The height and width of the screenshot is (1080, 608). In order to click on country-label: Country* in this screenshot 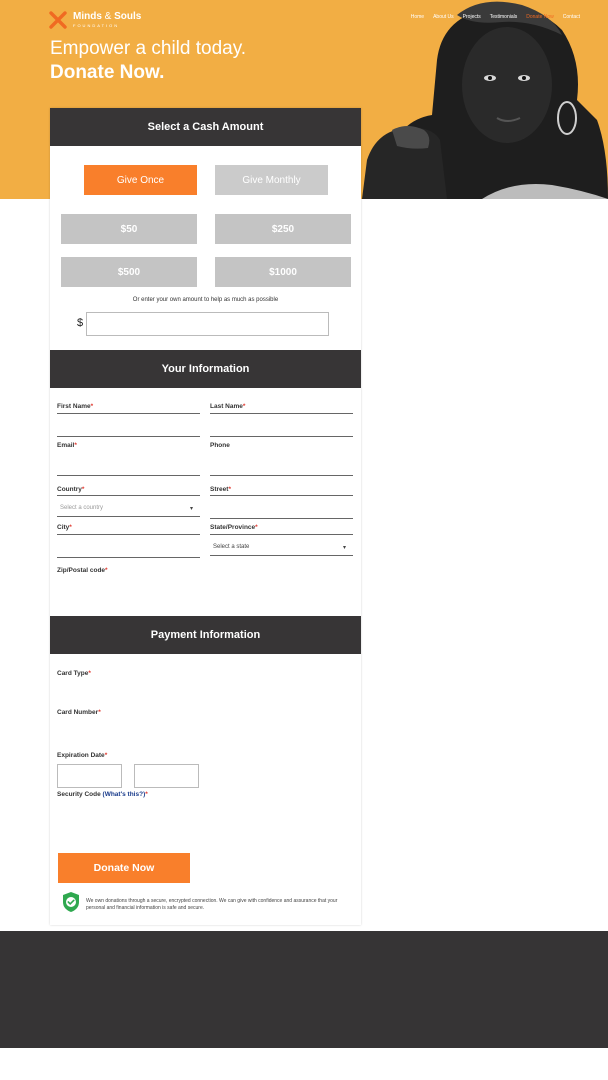, I will do `click(71, 489)`.